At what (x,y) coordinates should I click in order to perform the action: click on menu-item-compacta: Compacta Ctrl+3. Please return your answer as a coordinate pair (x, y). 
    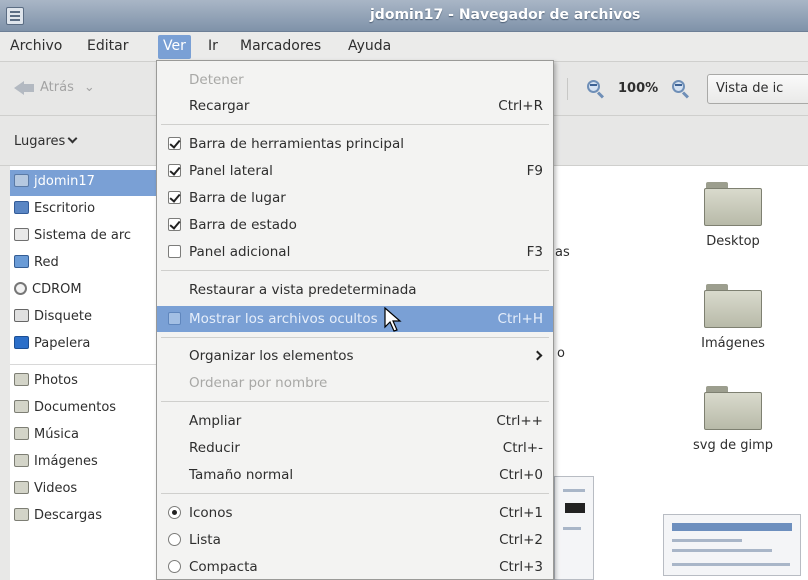
    Looking at the image, I should click on (355, 567).